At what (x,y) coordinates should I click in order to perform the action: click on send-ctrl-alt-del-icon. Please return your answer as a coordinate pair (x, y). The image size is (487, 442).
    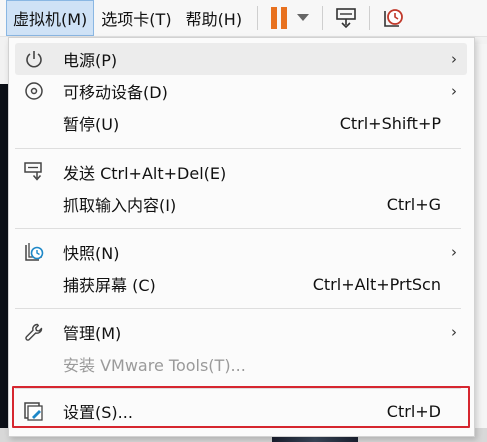
    Looking at the image, I should click on (346, 18).